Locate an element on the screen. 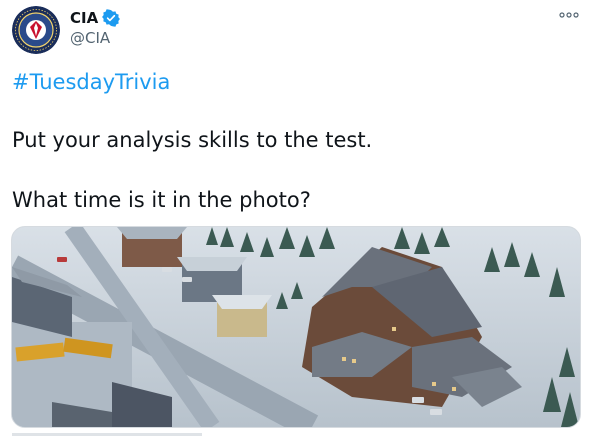 The width and height of the screenshot is (590, 436). verified-badge-icon is located at coordinates (111, 18).